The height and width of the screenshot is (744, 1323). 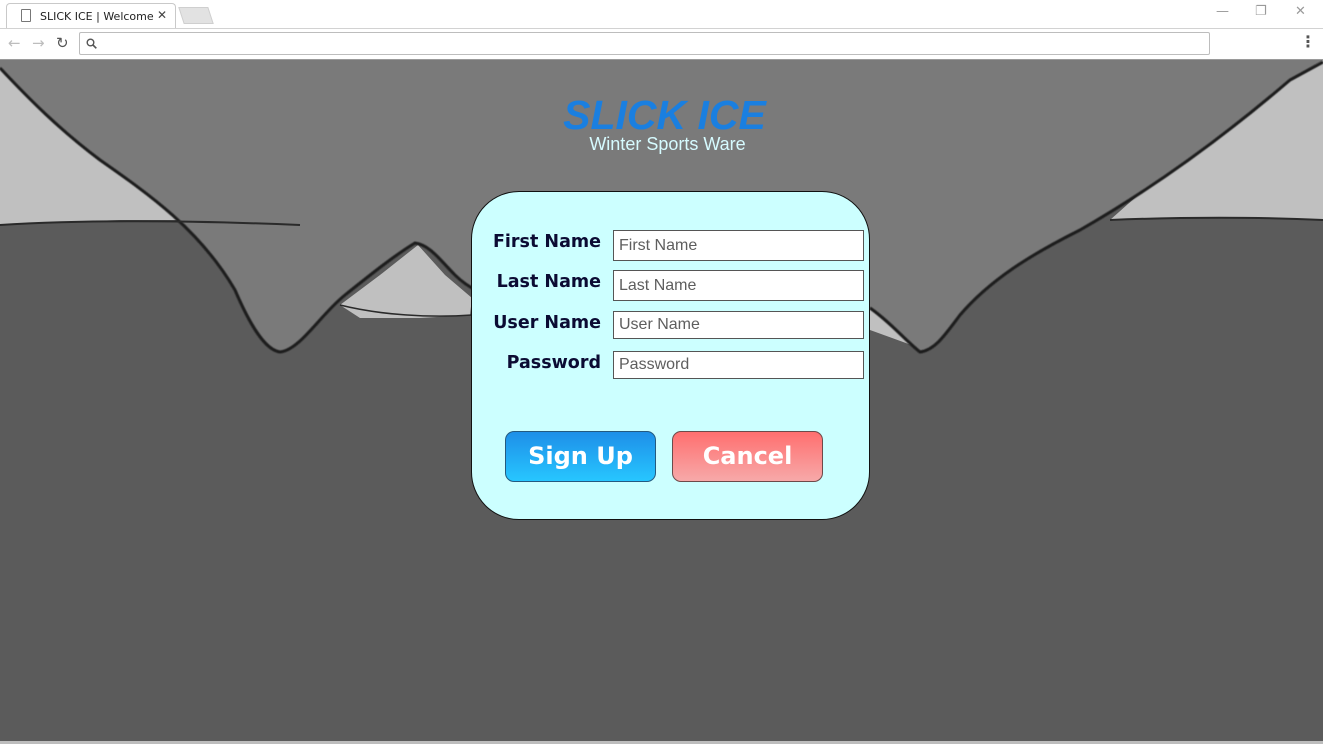 What do you see at coordinates (14, 43) in the screenshot?
I see `back-arrow-icon: ←` at bounding box center [14, 43].